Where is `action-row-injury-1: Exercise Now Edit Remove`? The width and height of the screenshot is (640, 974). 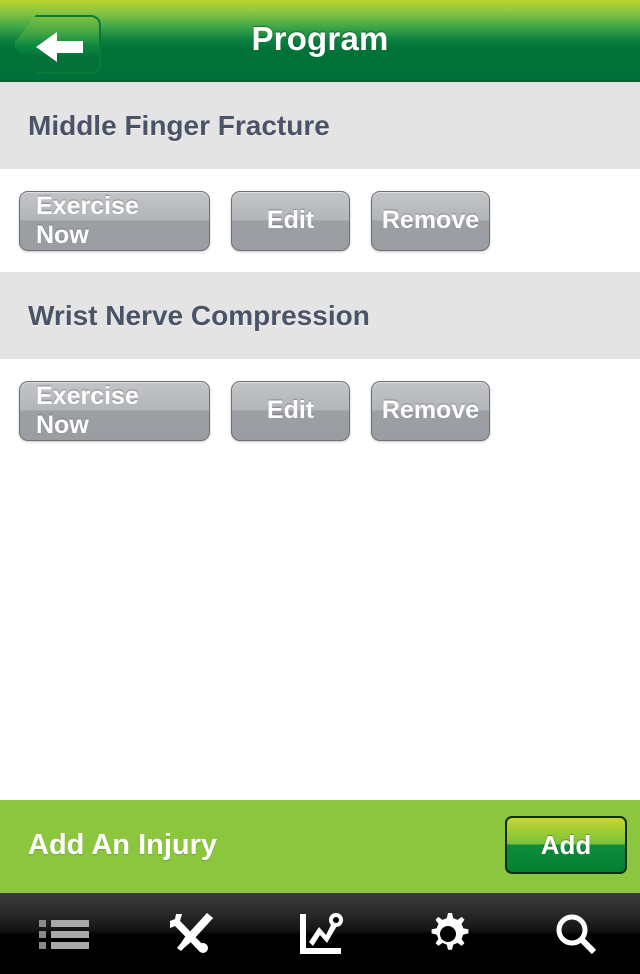 action-row-injury-1: Exercise Now Edit Remove is located at coordinates (320, 220).